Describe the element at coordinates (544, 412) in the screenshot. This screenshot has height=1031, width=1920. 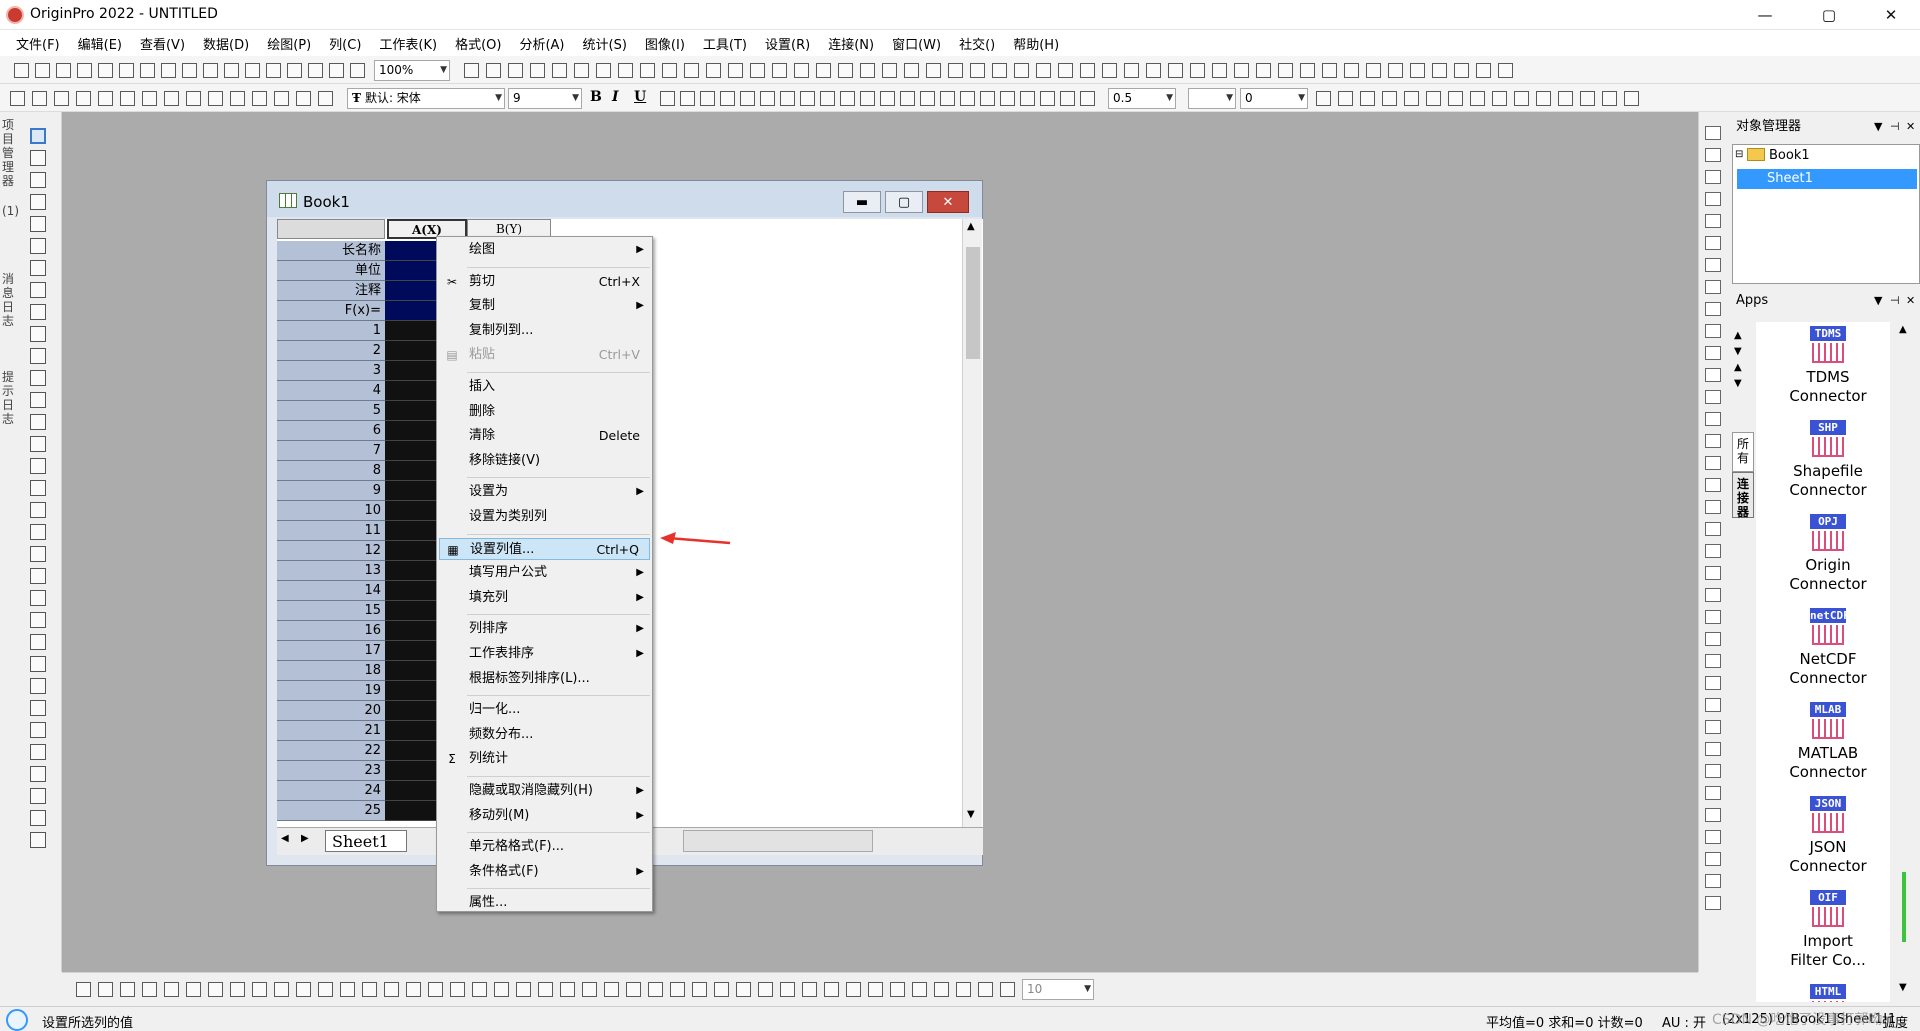
I see `context-item-8: 删除` at that location.